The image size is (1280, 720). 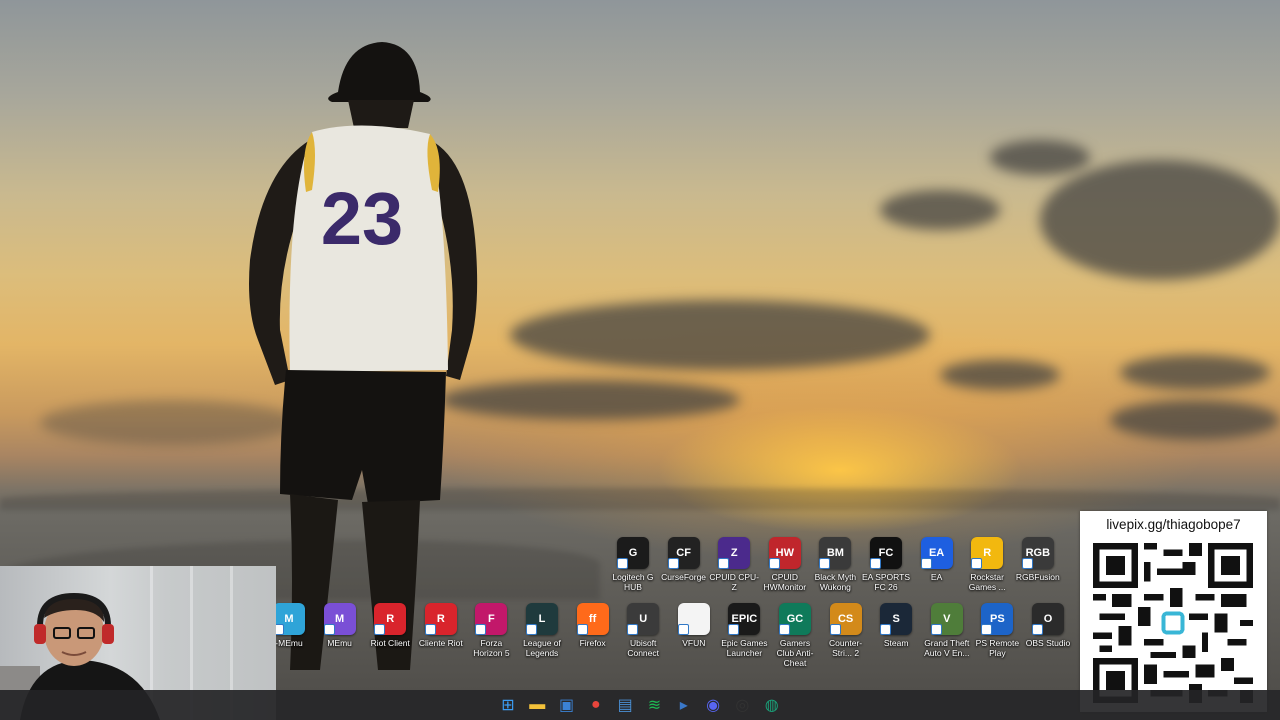 What do you see at coordinates (835, 553) in the screenshot?
I see `black-myth-wukong-icon: BM` at bounding box center [835, 553].